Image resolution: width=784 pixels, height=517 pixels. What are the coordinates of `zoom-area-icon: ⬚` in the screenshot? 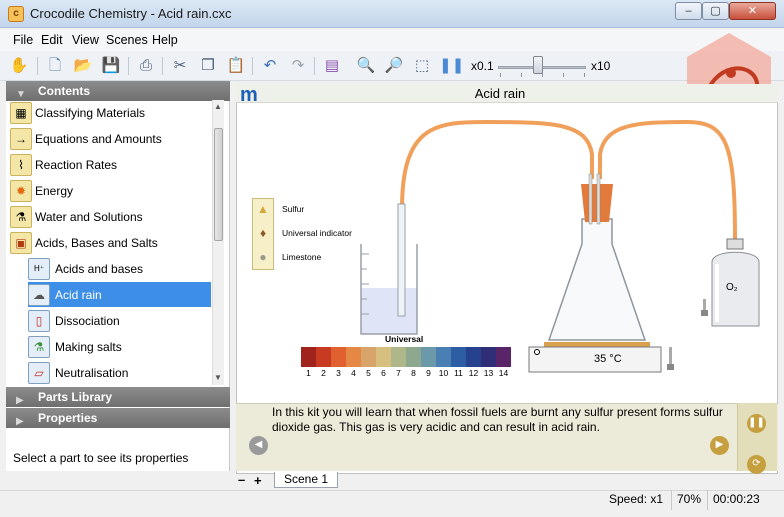 It's located at (422, 66).